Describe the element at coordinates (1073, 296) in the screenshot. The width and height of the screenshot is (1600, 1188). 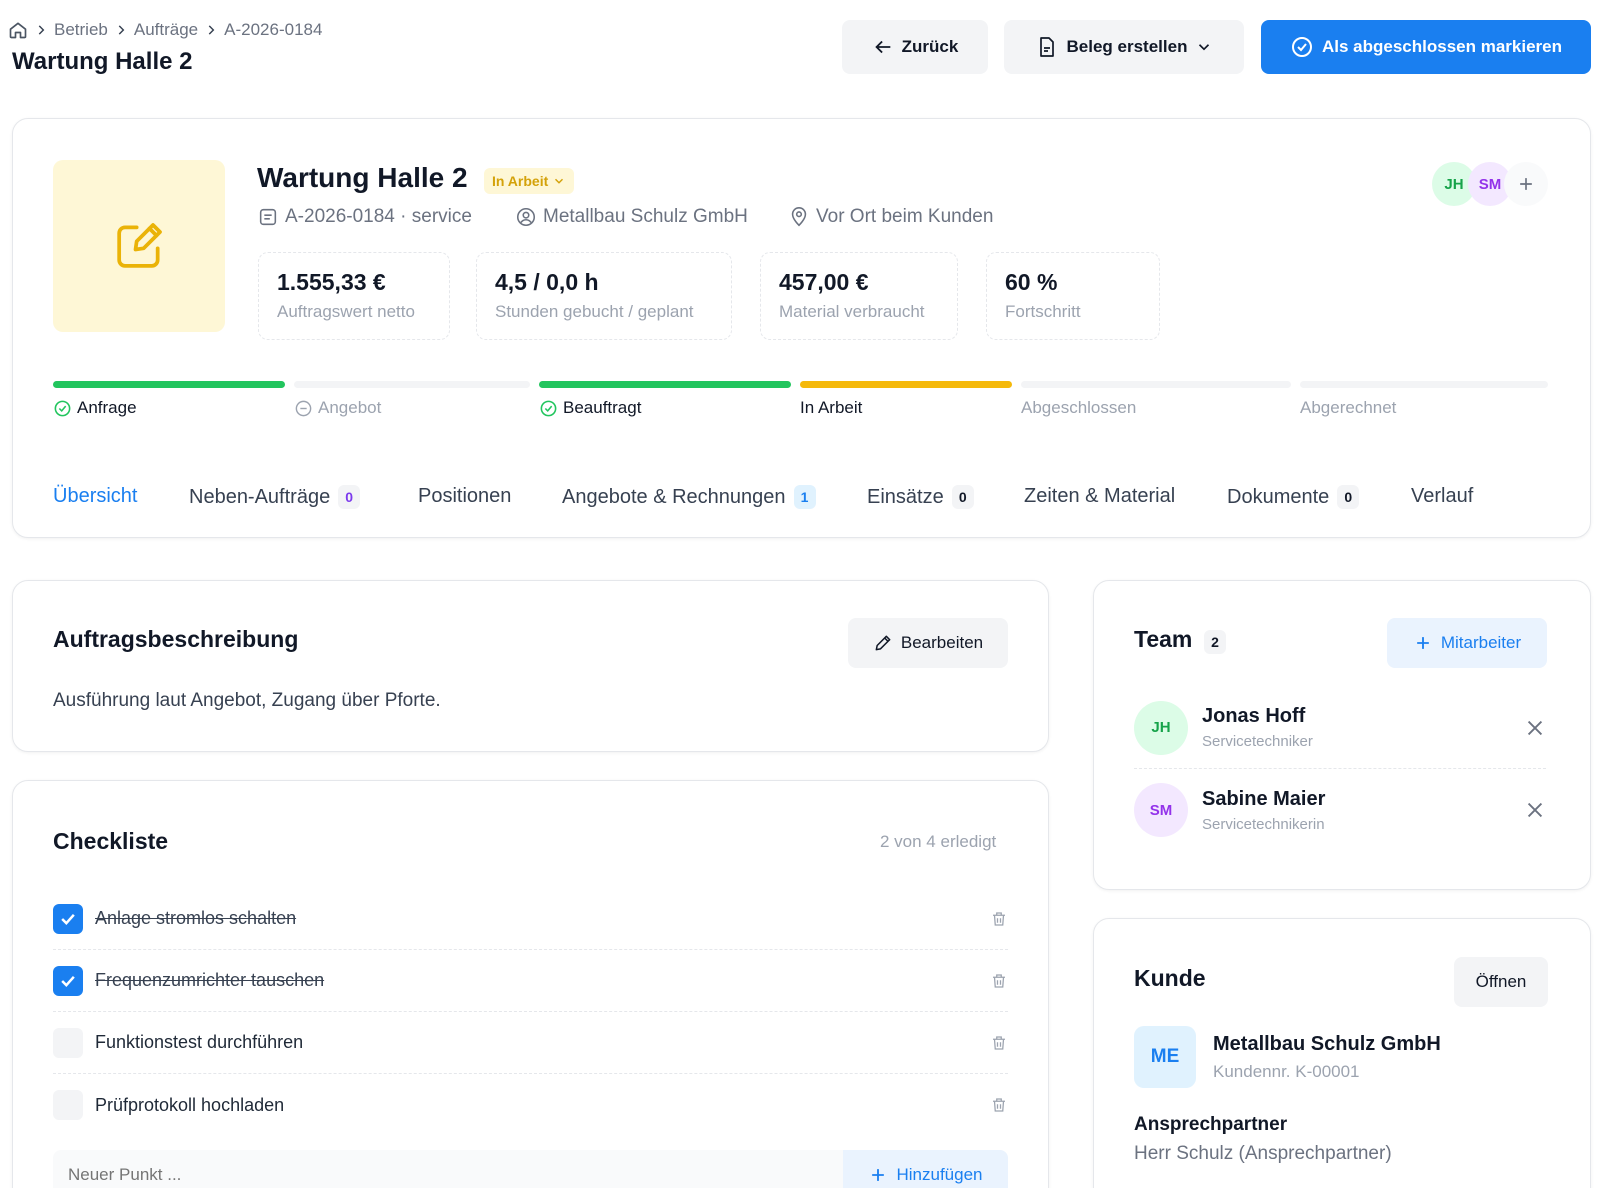
I see `stat-progress: 60 % Fortschritt` at that location.